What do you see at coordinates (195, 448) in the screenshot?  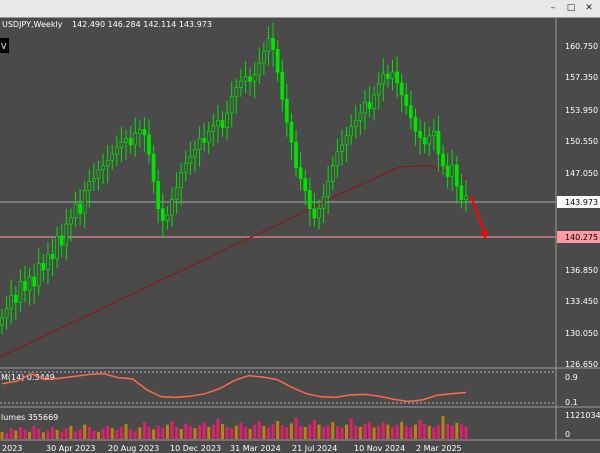 I see `time-label: 10 Dec 2023` at bounding box center [195, 448].